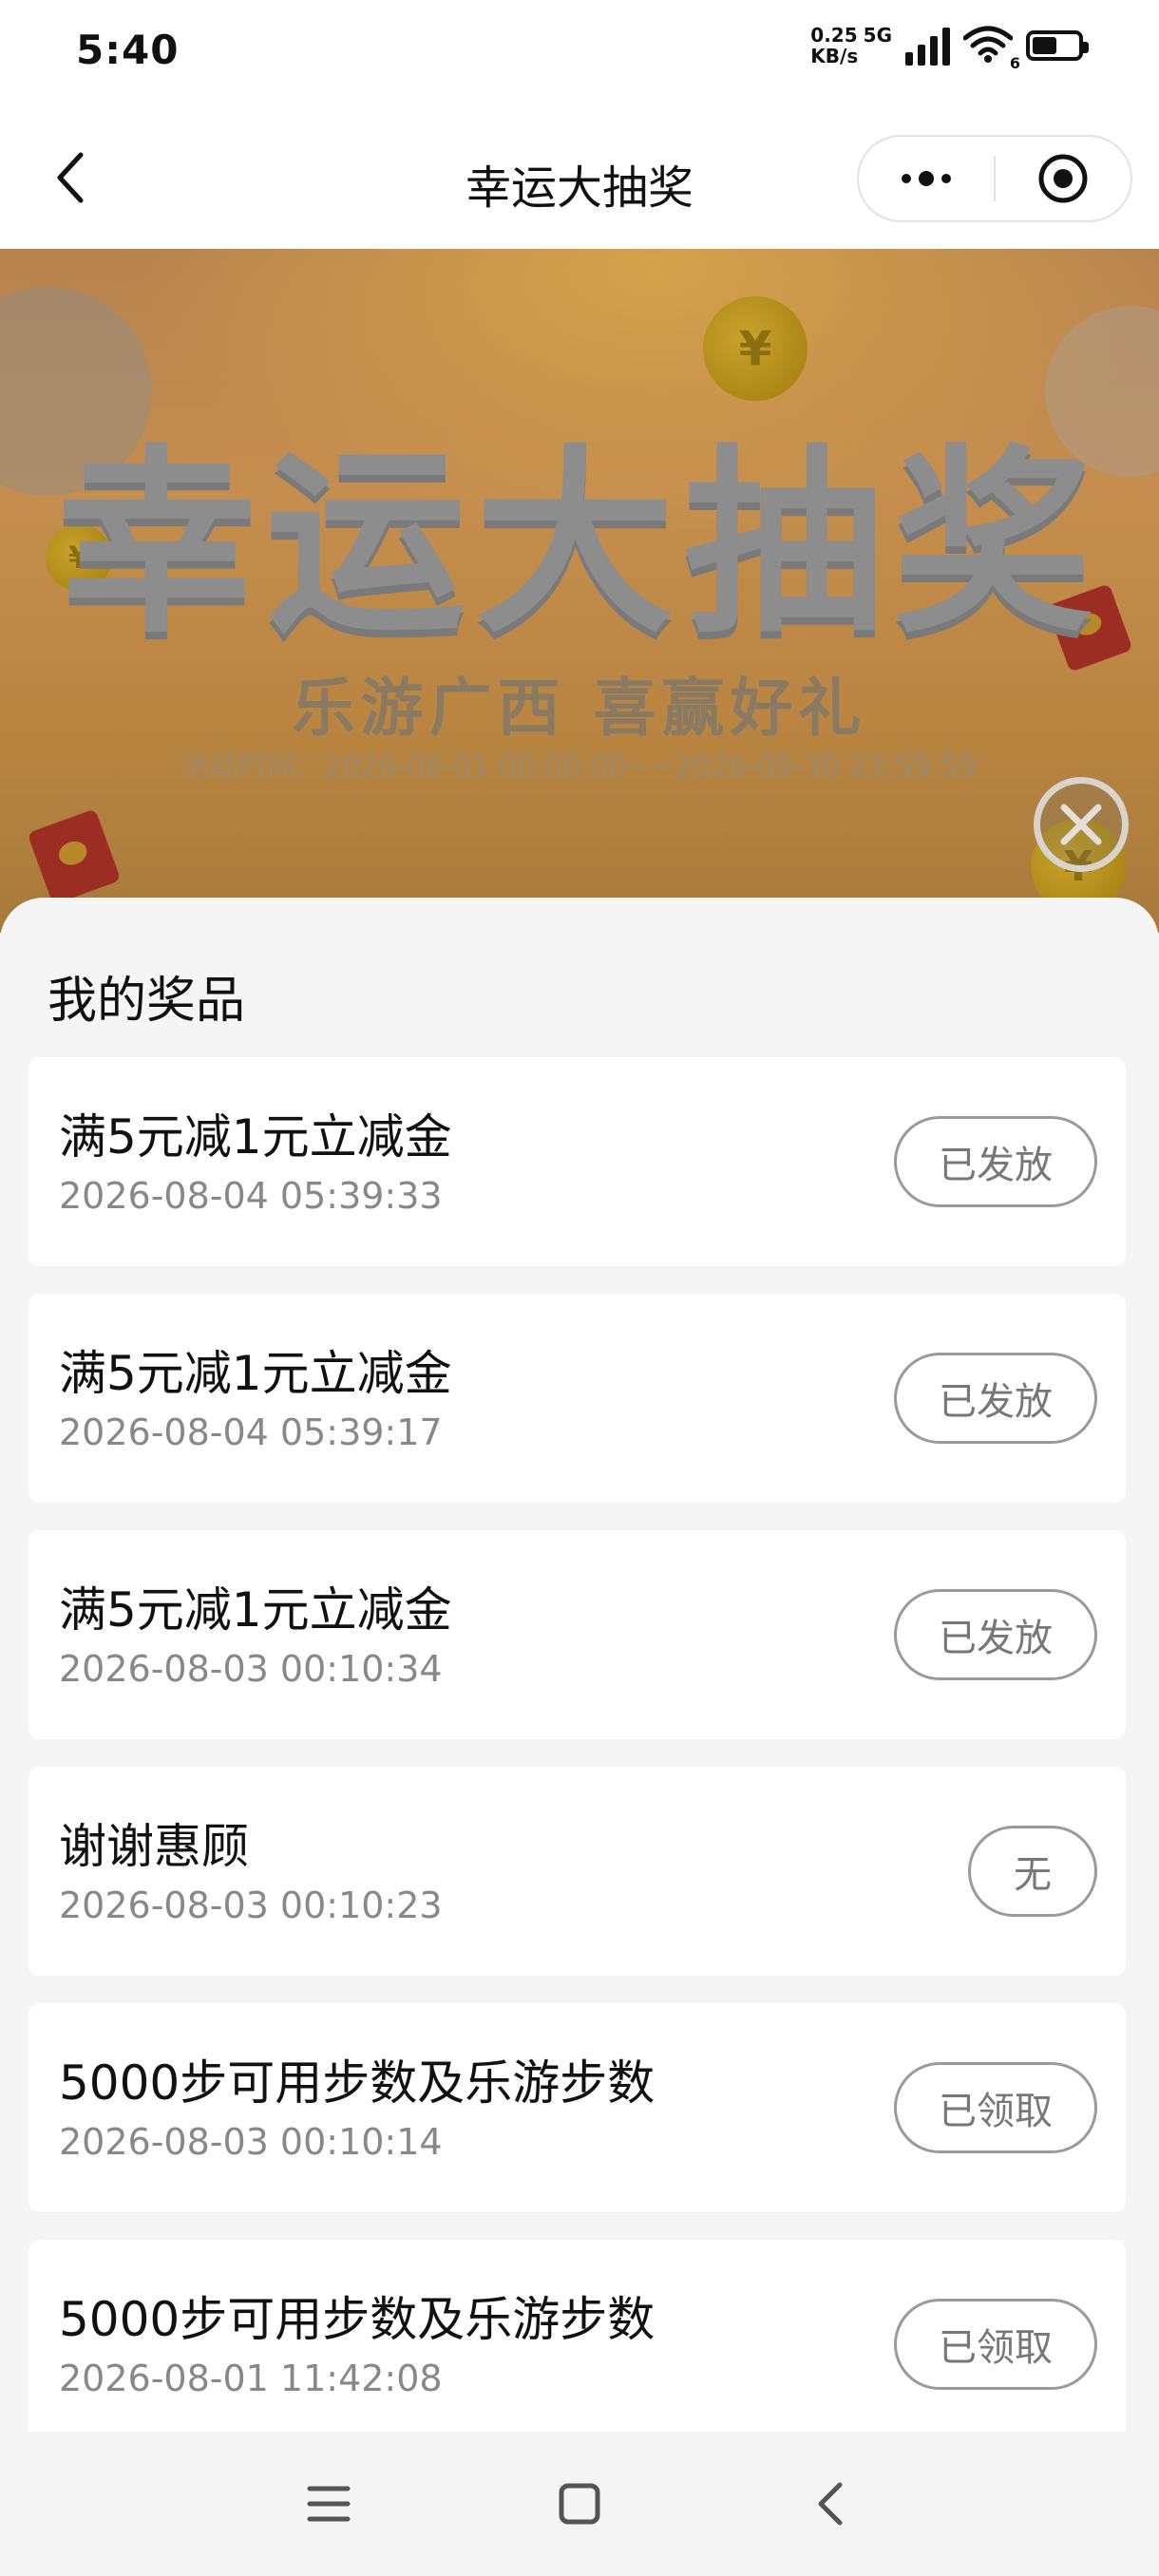 The height and width of the screenshot is (2576, 1159). I want to click on prize-card: 5000步可用步数及乐游步数 2026-08-01 11:42:08 已领取, so click(577, 2336).